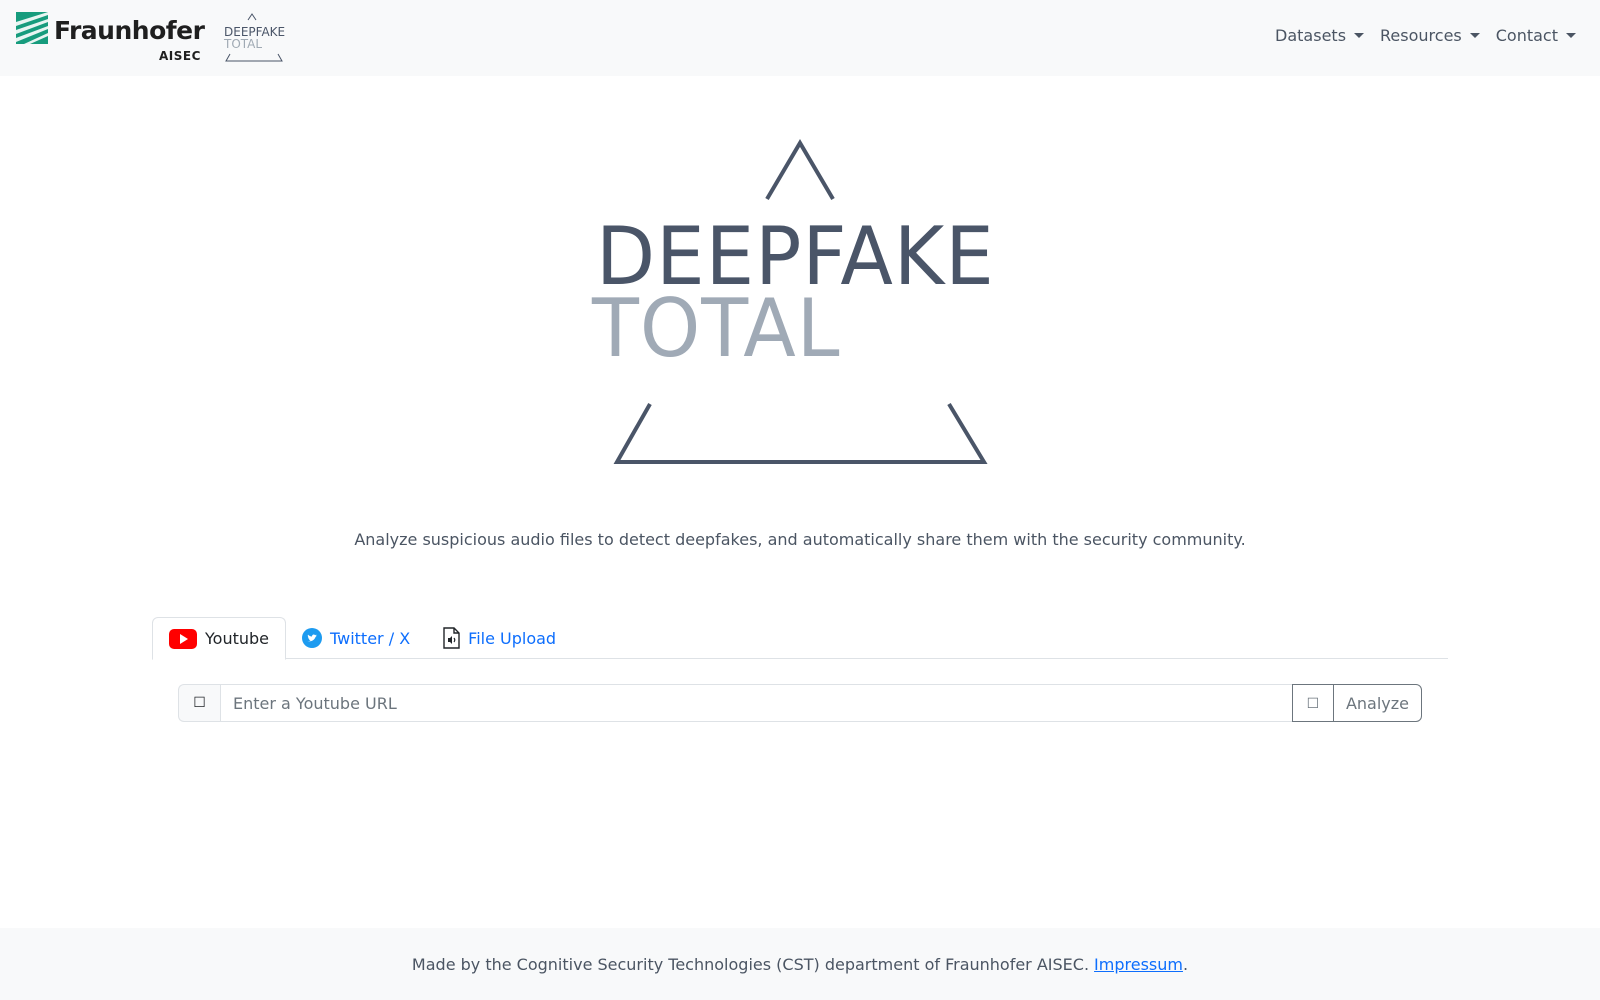 Image resolution: width=1600 pixels, height=1000 pixels. What do you see at coordinates (32, 28) in the screenshot?
I see `fraunhofer-mark-icon` at bounding box center [32, 28].